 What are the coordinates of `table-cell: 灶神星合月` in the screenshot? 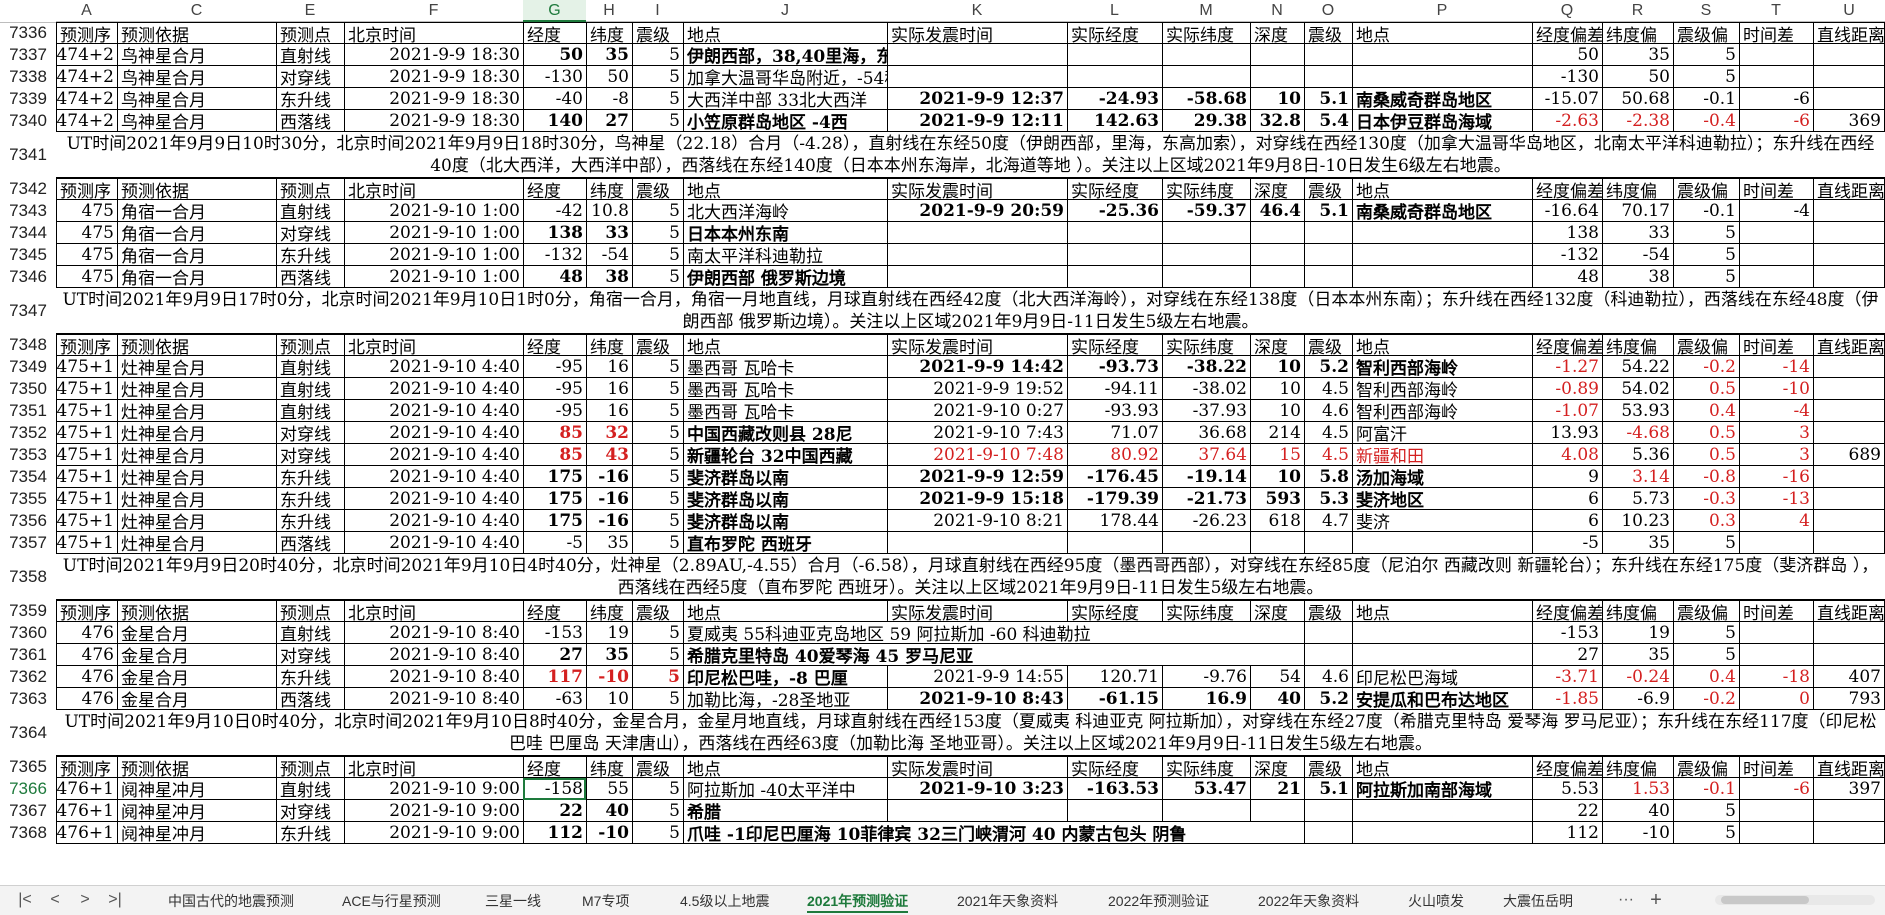 It's located at (196, 433).